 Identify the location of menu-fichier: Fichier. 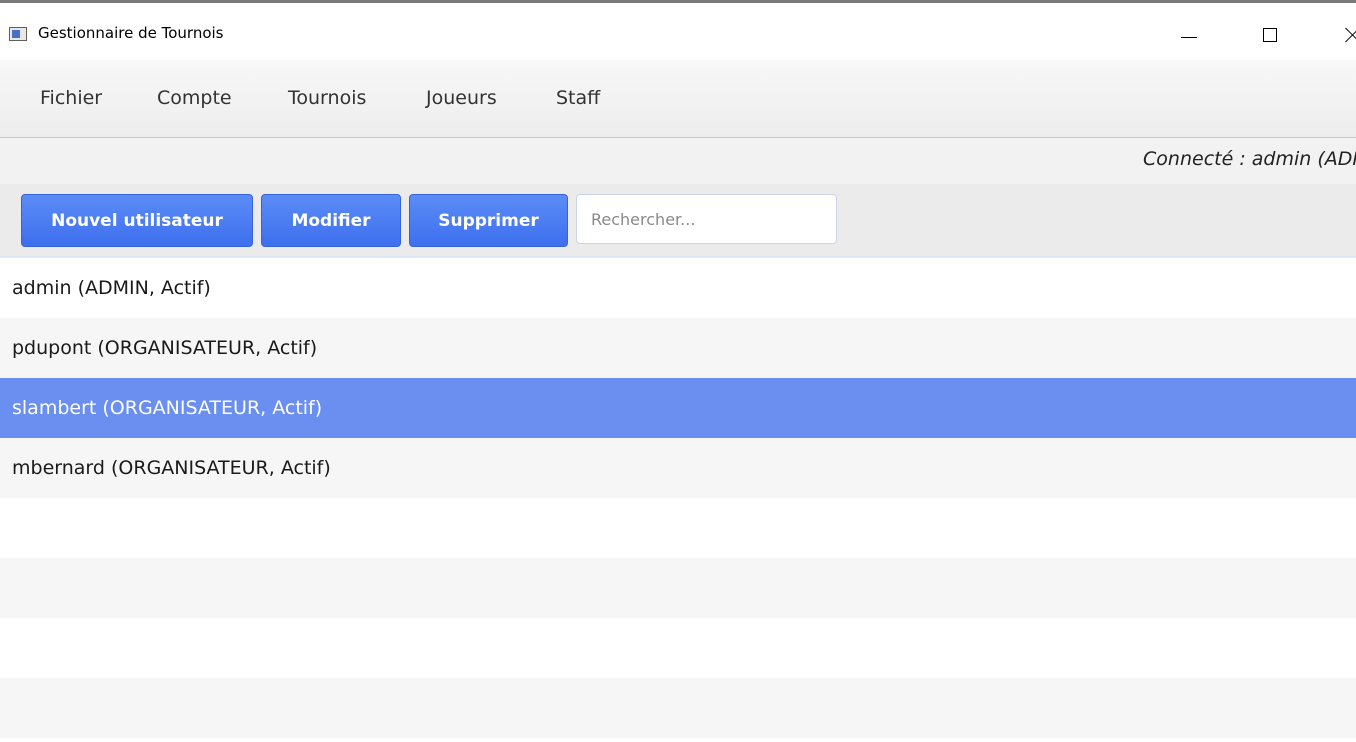
(71, 98).